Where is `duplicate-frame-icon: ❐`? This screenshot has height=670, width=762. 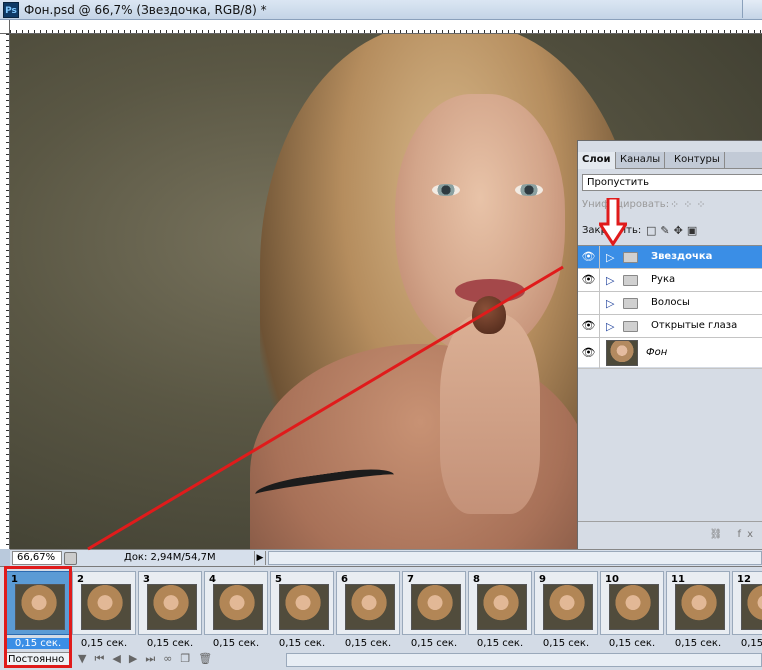
duplicate-frame-icon: ❐ is located at coordinates (189, 658).